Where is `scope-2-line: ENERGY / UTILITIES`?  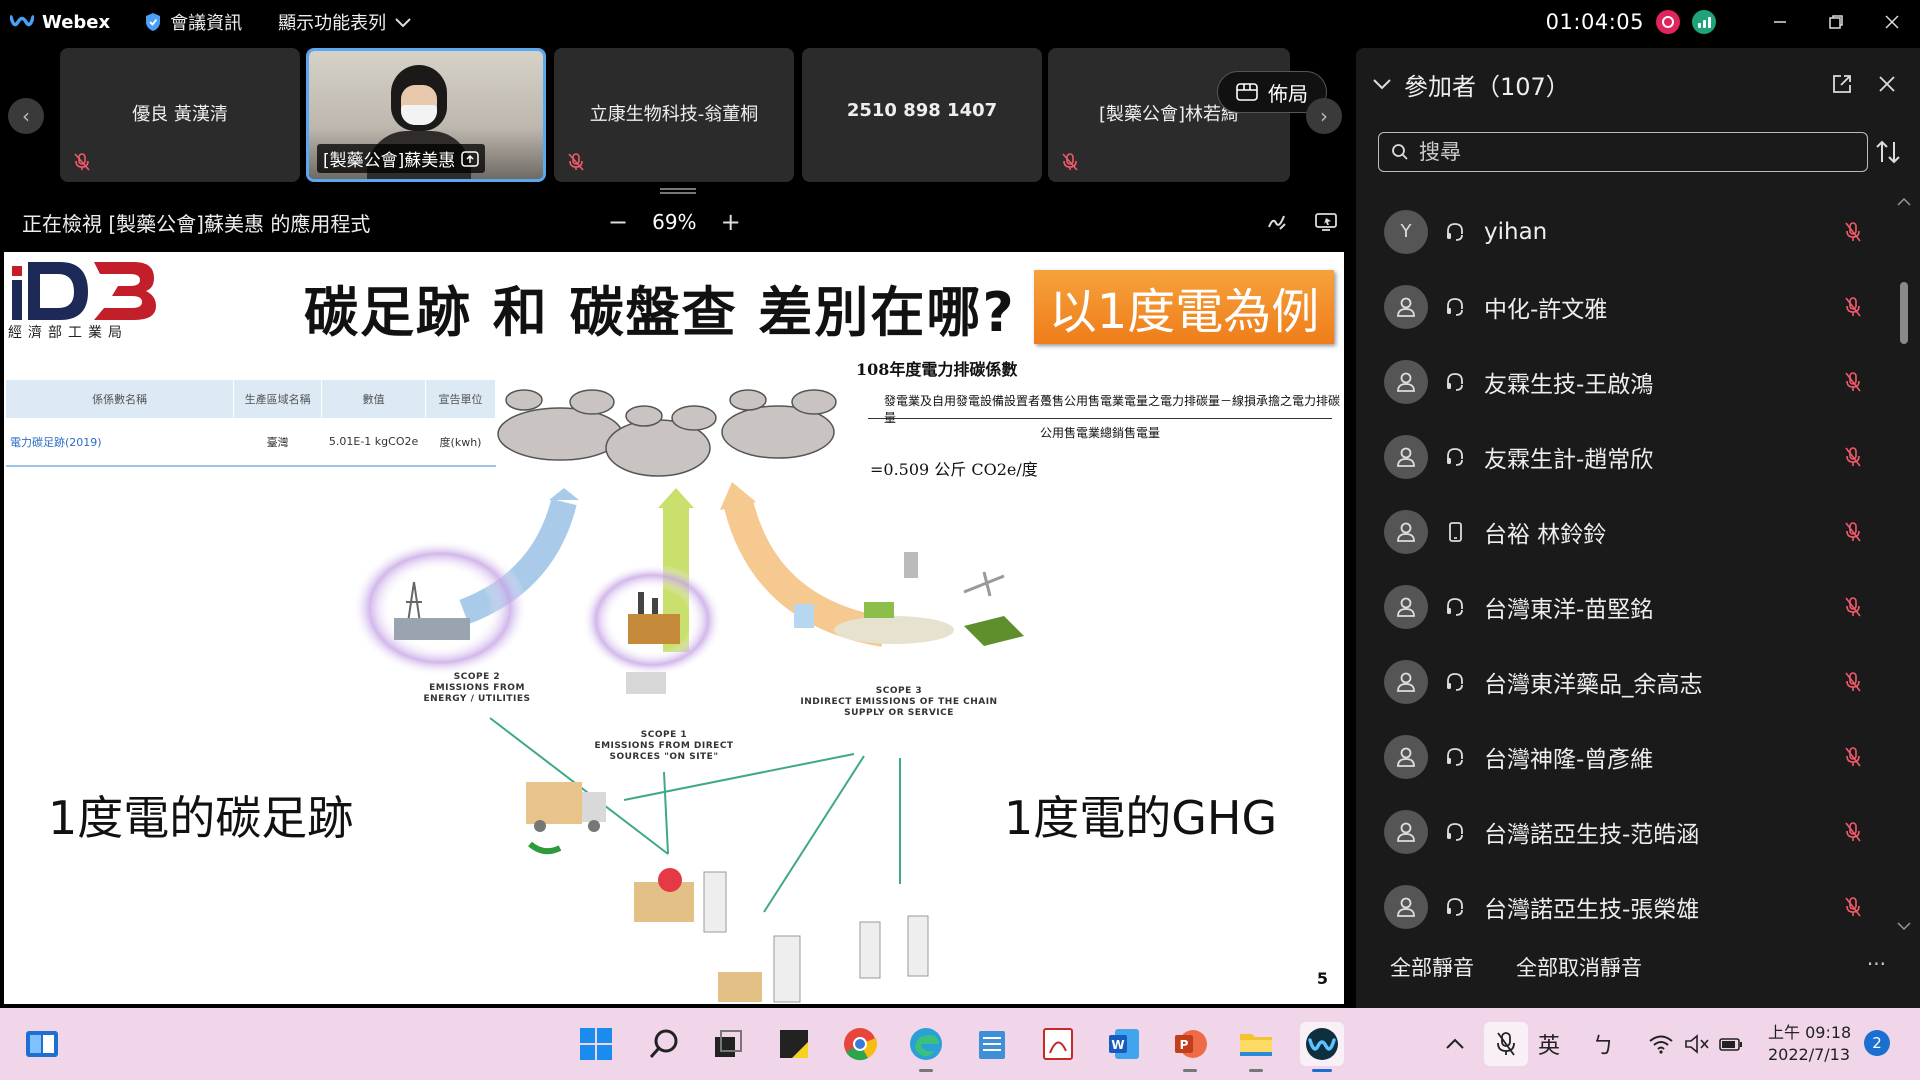 scope-2-line: ENERGY / UTILITIES is located at coordinates (477, 698).